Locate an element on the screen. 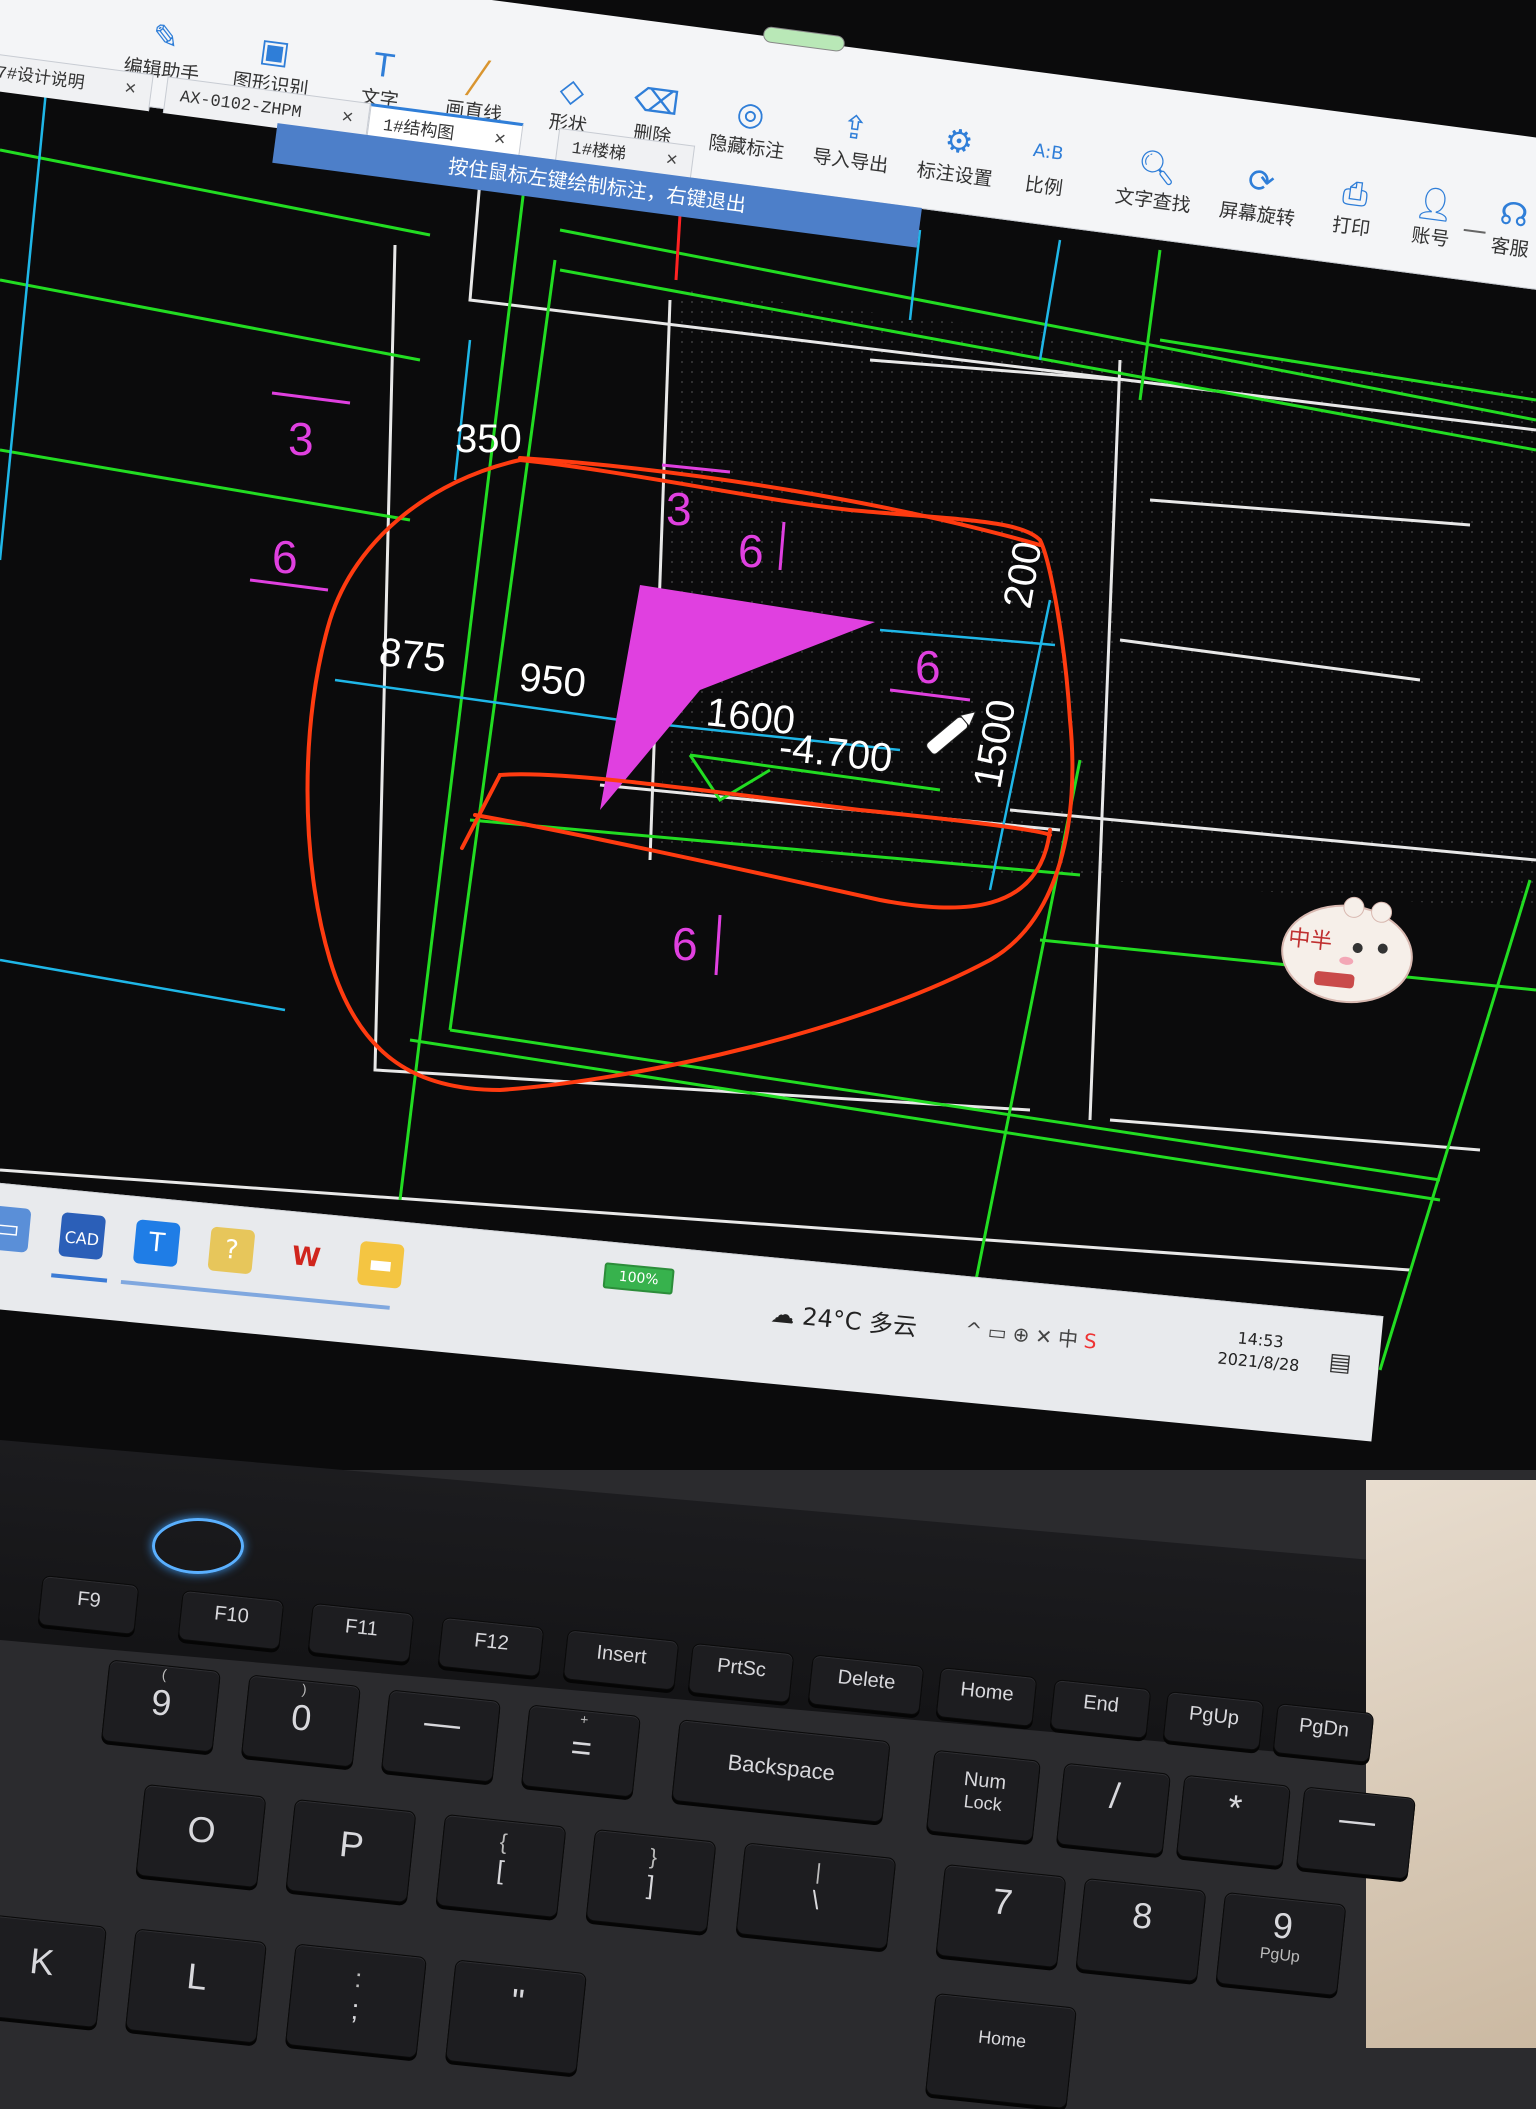 This screenshot has width=1536, height=2109. key-prtsc: PrtSc is located at coordinates (741, 1673).